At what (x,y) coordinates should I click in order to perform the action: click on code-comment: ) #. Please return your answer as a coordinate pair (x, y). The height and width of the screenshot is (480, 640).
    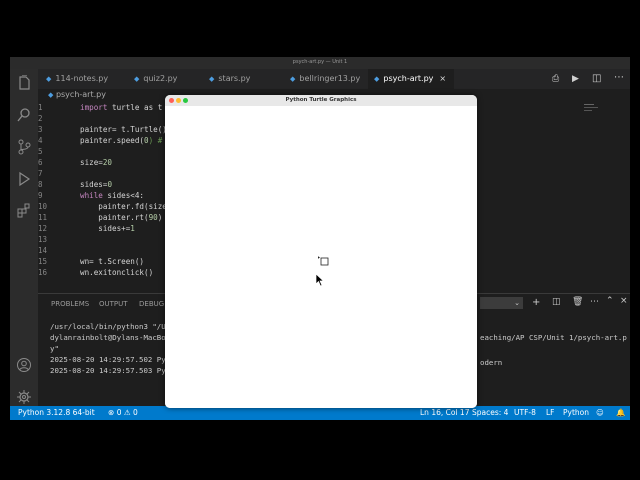
    Looking at the image, I should click on (155, 140).